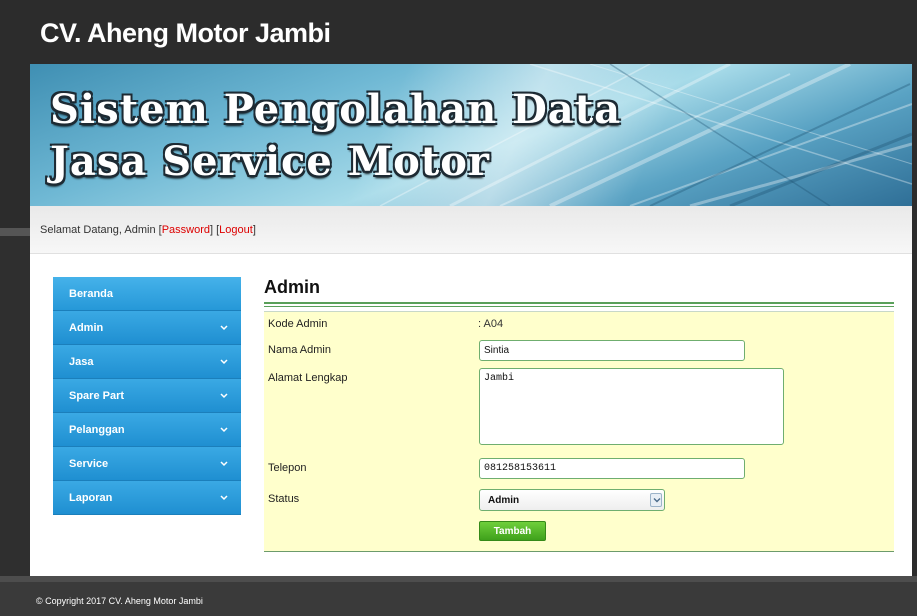  What do you see at coordinates (579, 304) in the screenshot?
I see `title-divider` at bounding box center [579, 304].